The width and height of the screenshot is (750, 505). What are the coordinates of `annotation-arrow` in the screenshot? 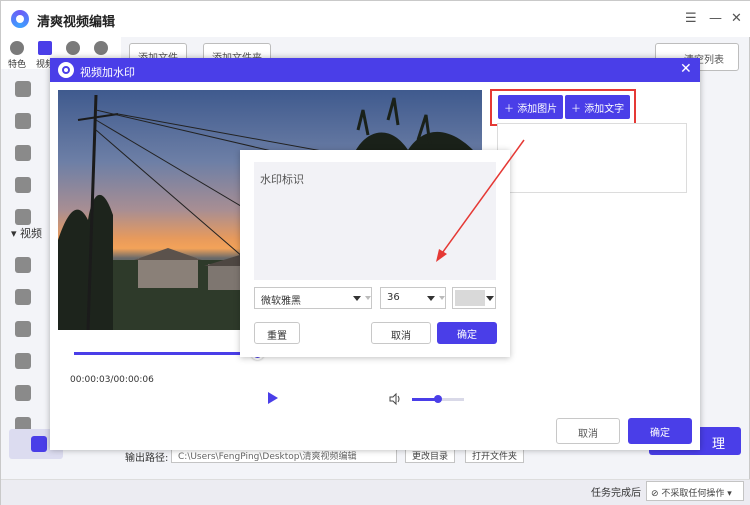 It's located at (480, 200).